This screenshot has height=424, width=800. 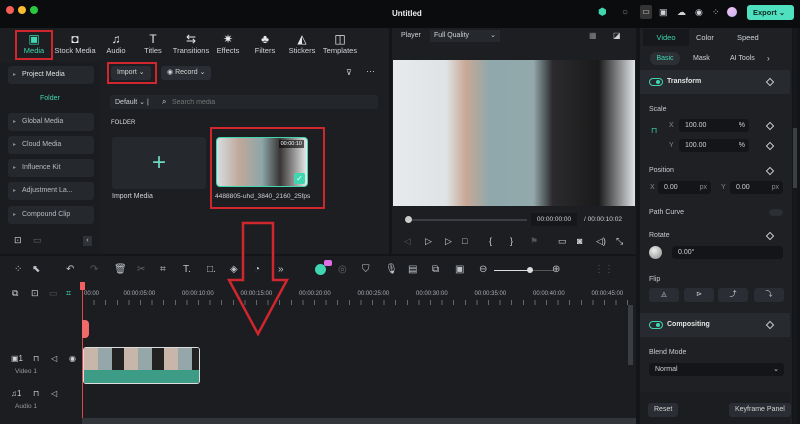 What do you see at coordinates (530, 270) in the screenshot?
I see `zoom-slider-handle` at bounding box center [530, 270].